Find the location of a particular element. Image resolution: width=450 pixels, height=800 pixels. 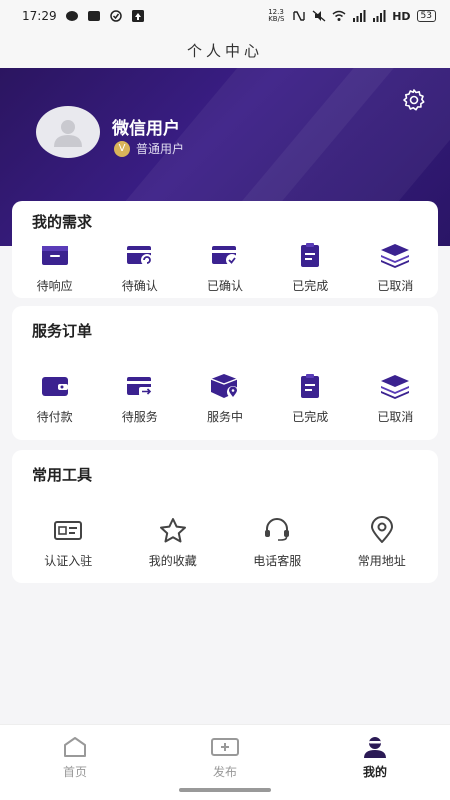

tab-label: 首页 is located at coordinates (74, 772).